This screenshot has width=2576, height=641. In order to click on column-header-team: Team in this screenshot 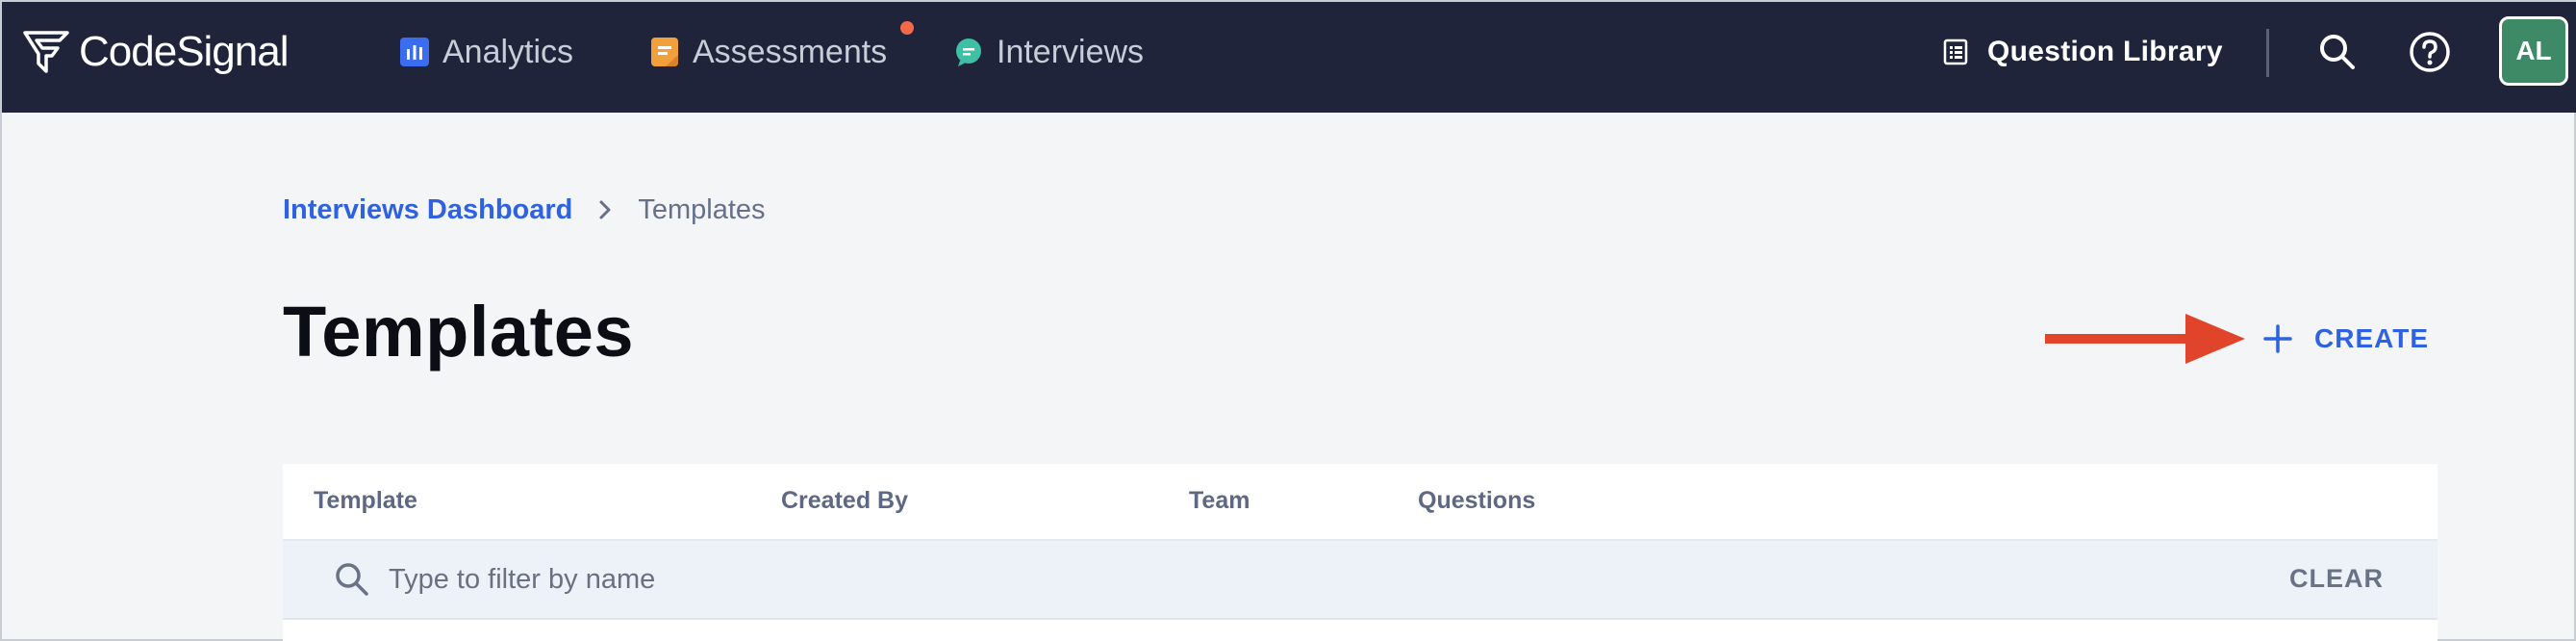, I will do `click(1219, 501)`.